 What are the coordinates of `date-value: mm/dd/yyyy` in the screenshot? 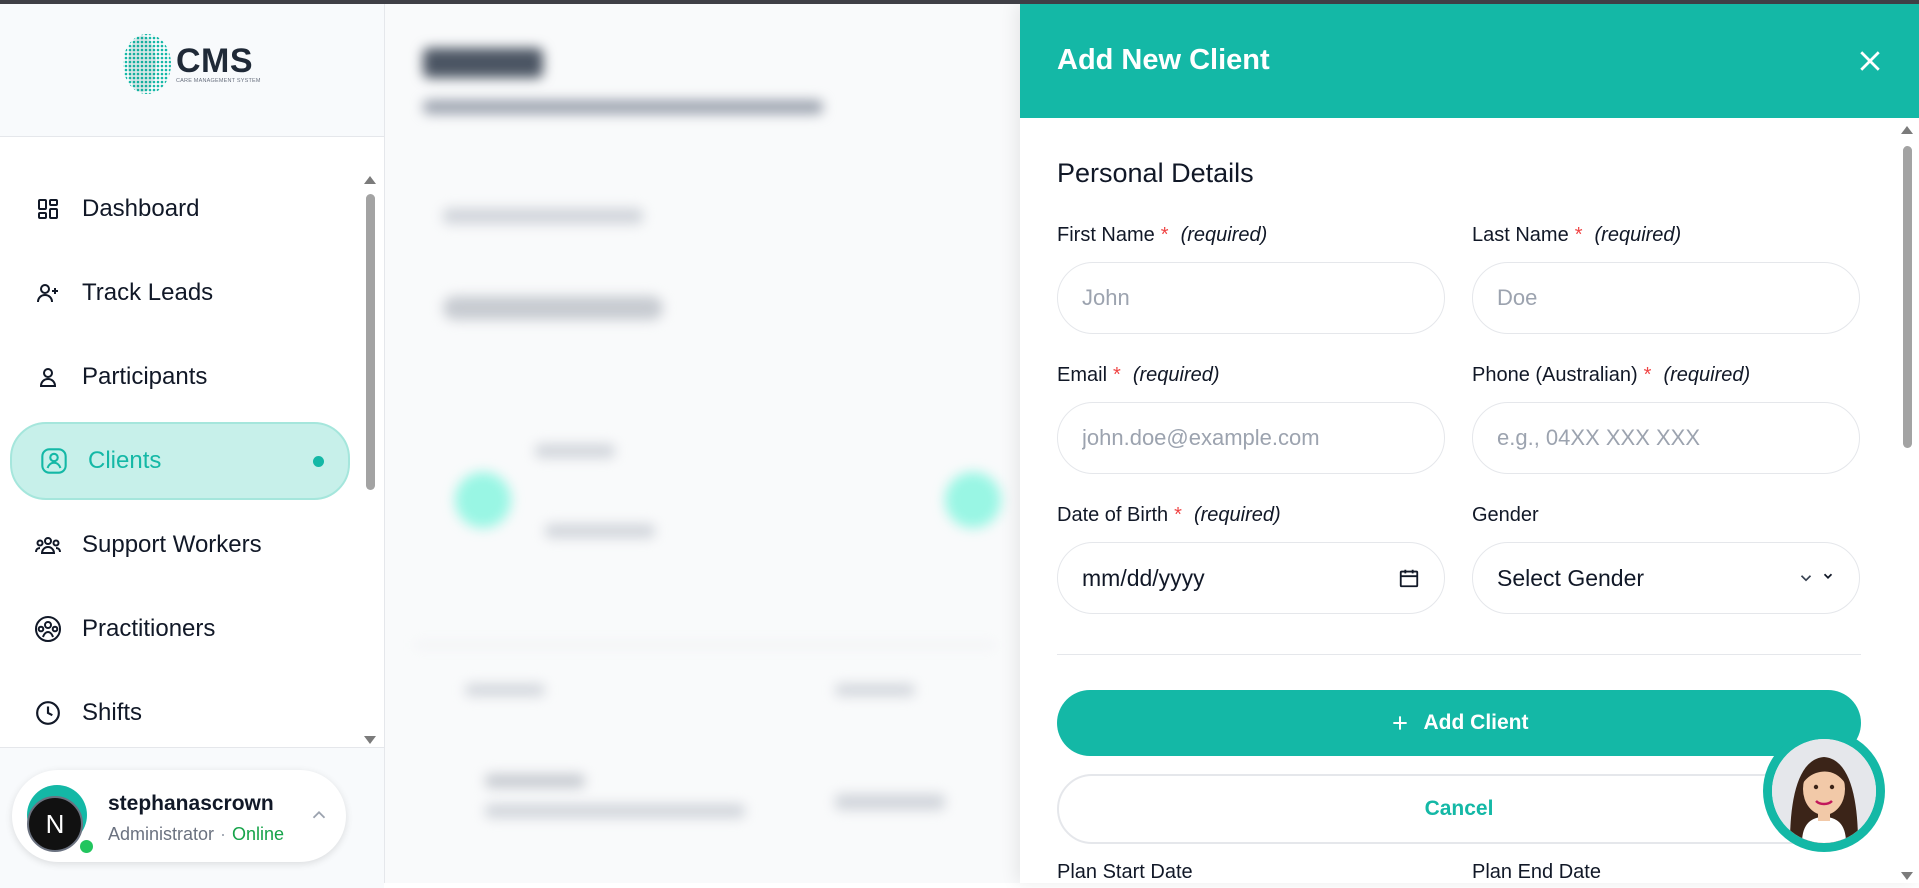 It's located at (1143, 577).